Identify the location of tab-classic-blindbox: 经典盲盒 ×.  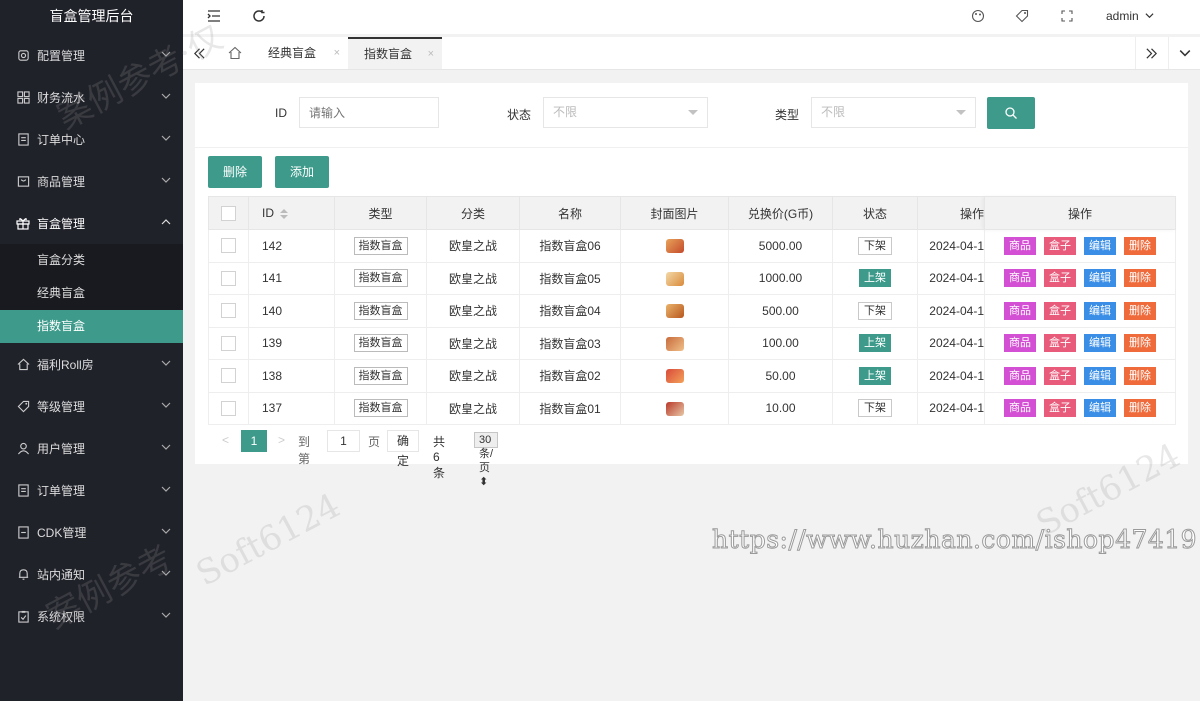
(300, 53).